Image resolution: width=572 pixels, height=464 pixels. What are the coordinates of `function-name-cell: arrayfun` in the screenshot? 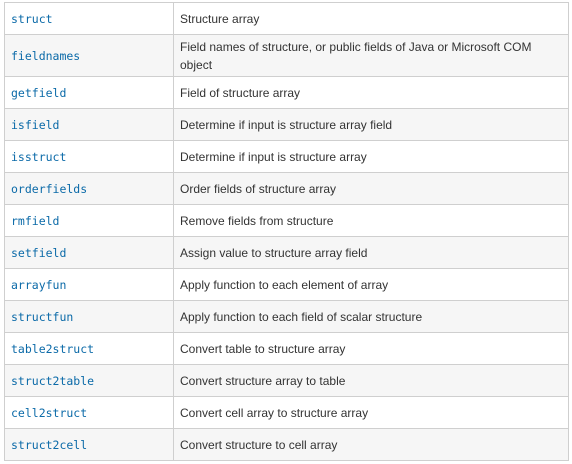 It's located at (89, 284).